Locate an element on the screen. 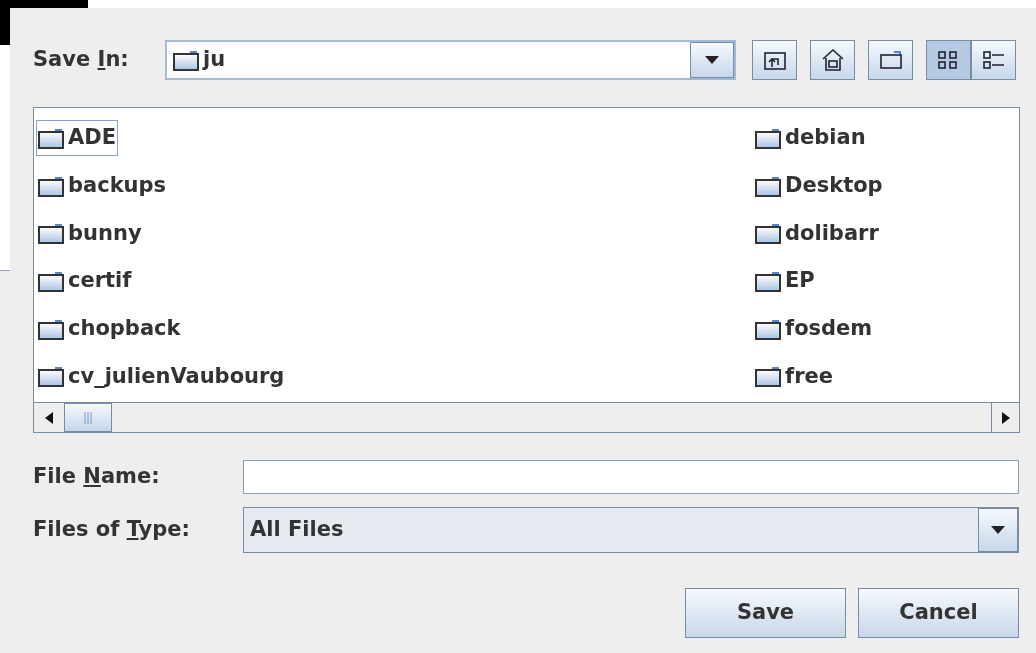  folder-item: ADE is located at coordinates (77, 138).